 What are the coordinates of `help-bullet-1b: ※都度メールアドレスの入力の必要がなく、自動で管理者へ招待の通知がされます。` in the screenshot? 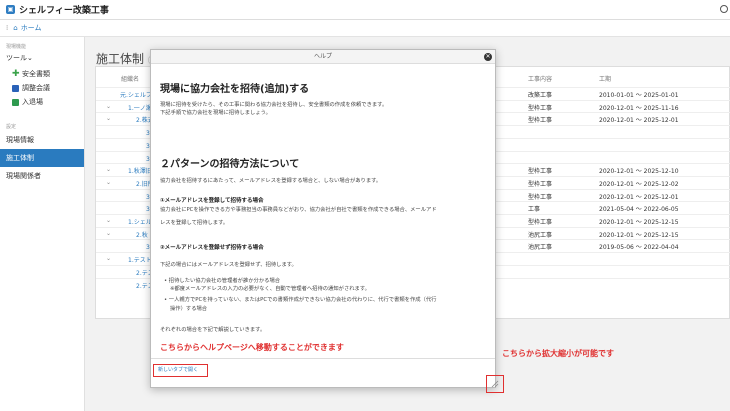 It's located at (270, 289).